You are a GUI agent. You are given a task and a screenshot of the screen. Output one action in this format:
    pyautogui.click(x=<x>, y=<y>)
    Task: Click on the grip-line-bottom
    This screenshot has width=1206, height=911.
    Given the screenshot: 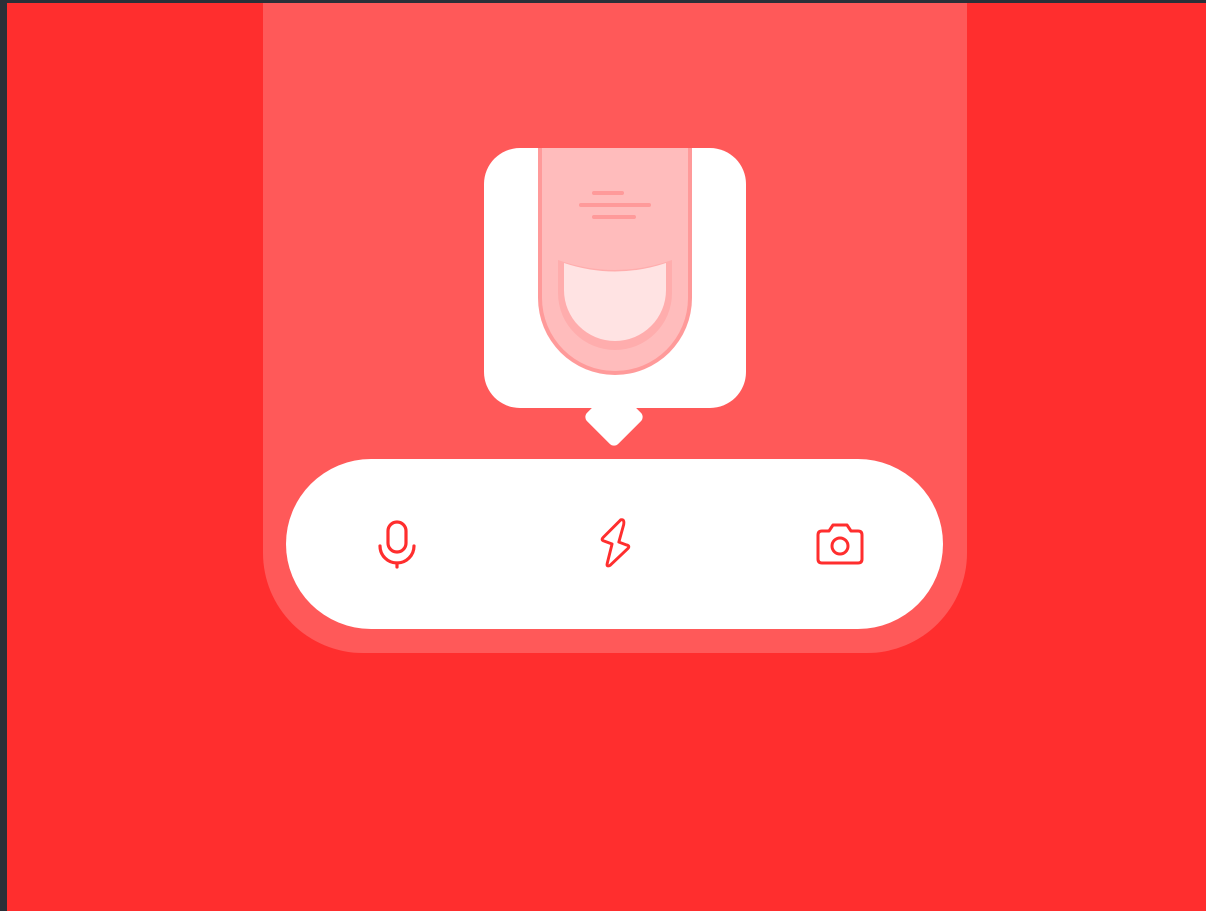 What is the action you would take?
    pyautogui.click(x=614, y=217)
    